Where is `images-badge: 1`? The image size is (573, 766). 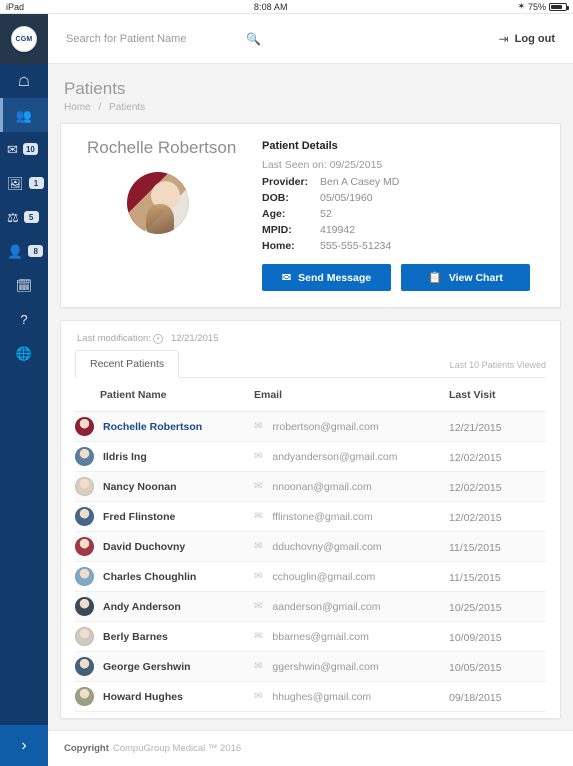
images-badge: 1 is located at coordinates (36, 183).